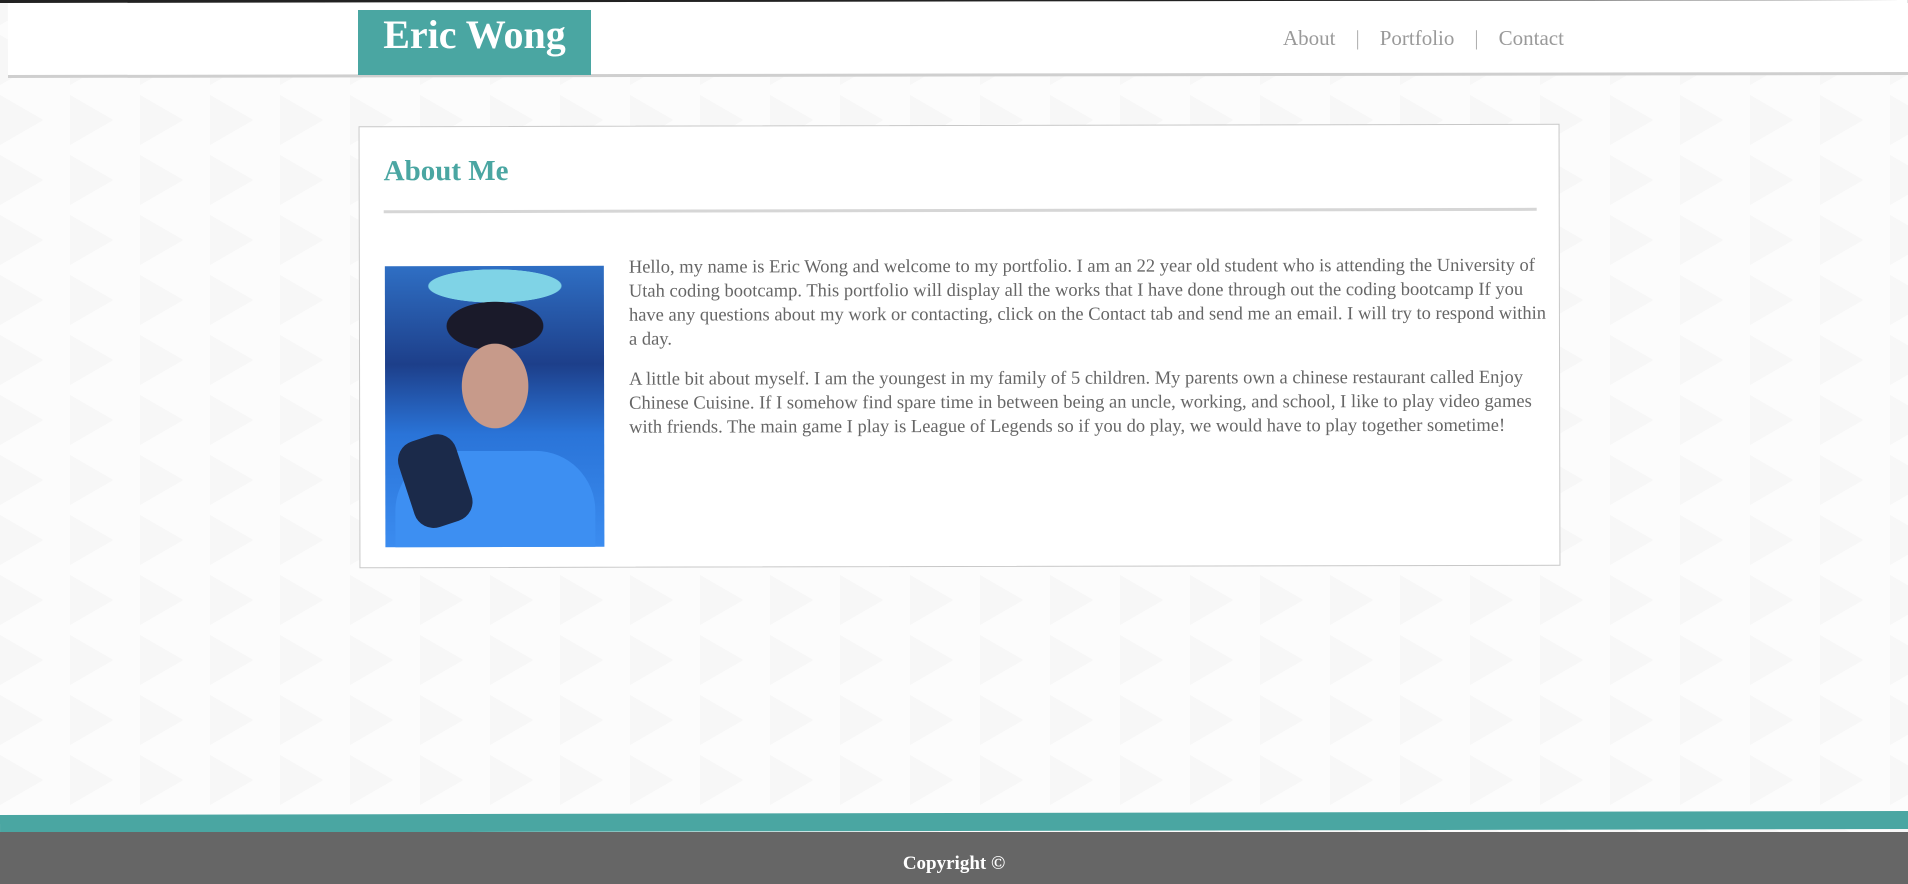 Image resolution: width=1908 pixels, height=884 pixels. What do you see at coordinates (1309, 38) in the screenshot?
I see `nav-link-about: About` at bounding box center [1309, 38].